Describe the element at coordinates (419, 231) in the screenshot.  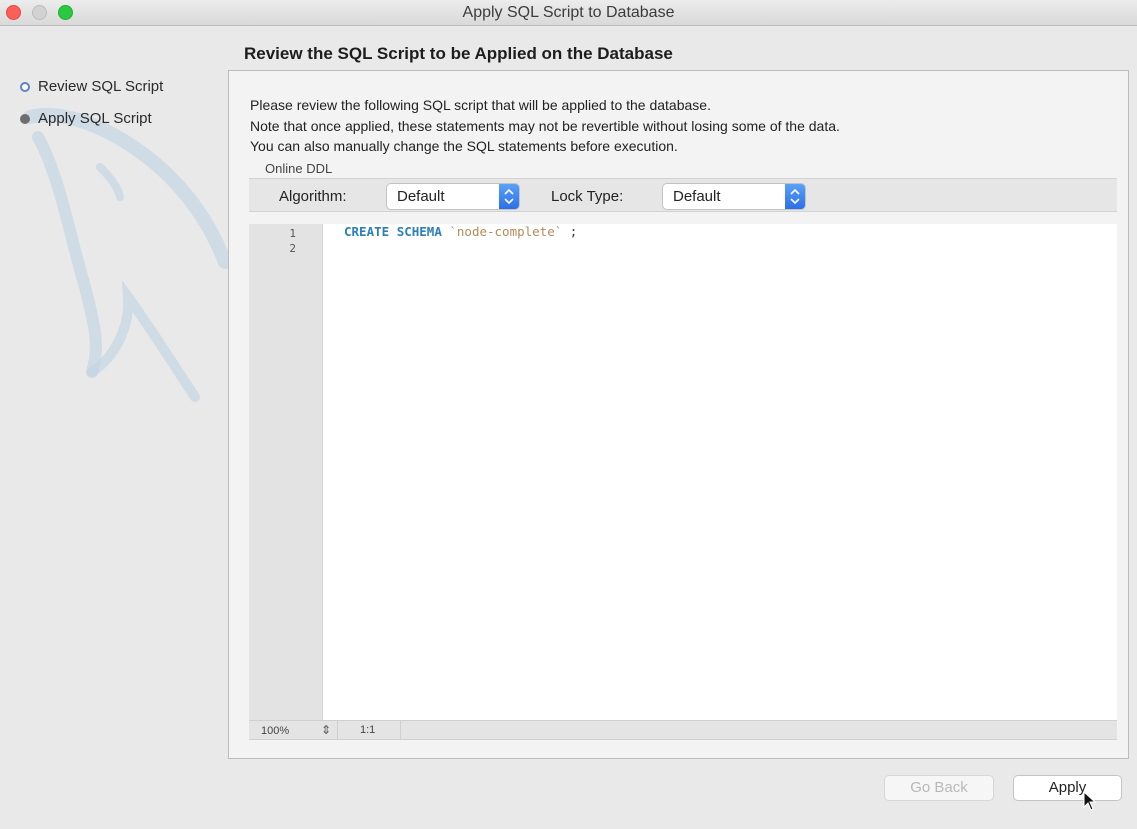
I see `sql-keyword: SCHEMA` at that location.